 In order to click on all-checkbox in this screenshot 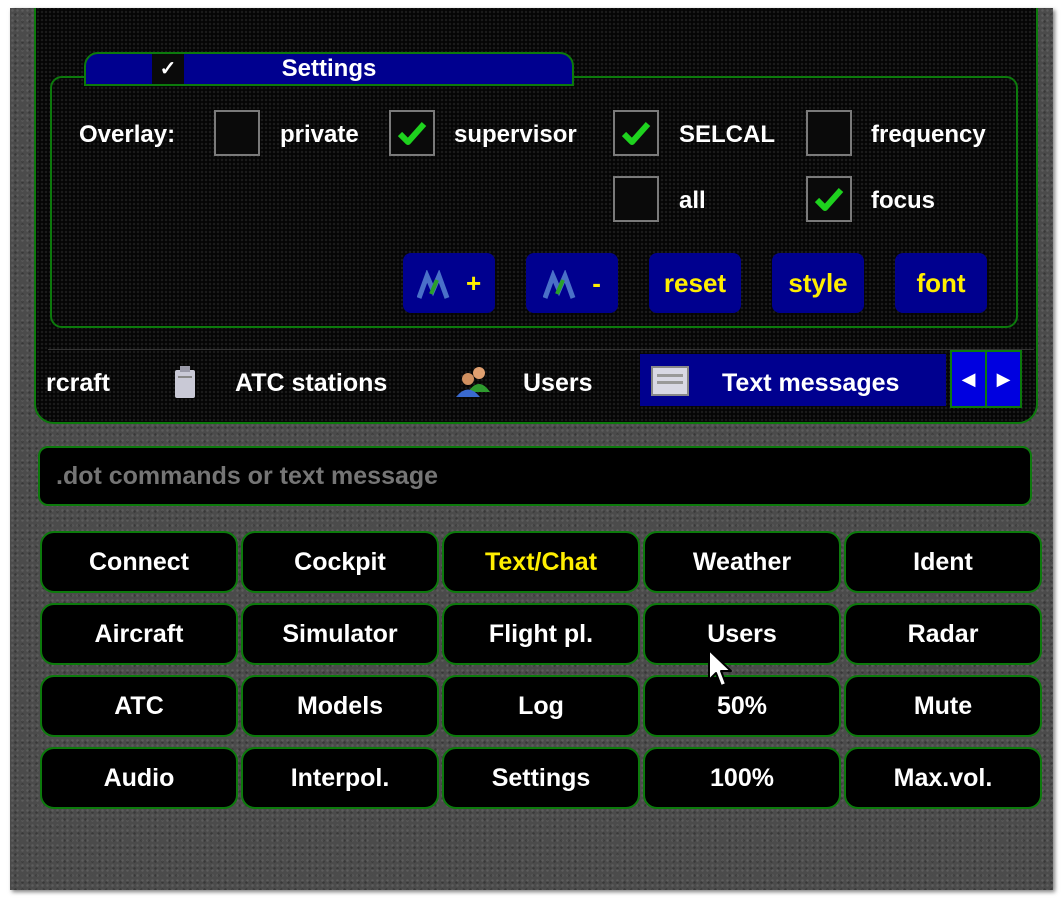, I will do `click(636, 199)`.